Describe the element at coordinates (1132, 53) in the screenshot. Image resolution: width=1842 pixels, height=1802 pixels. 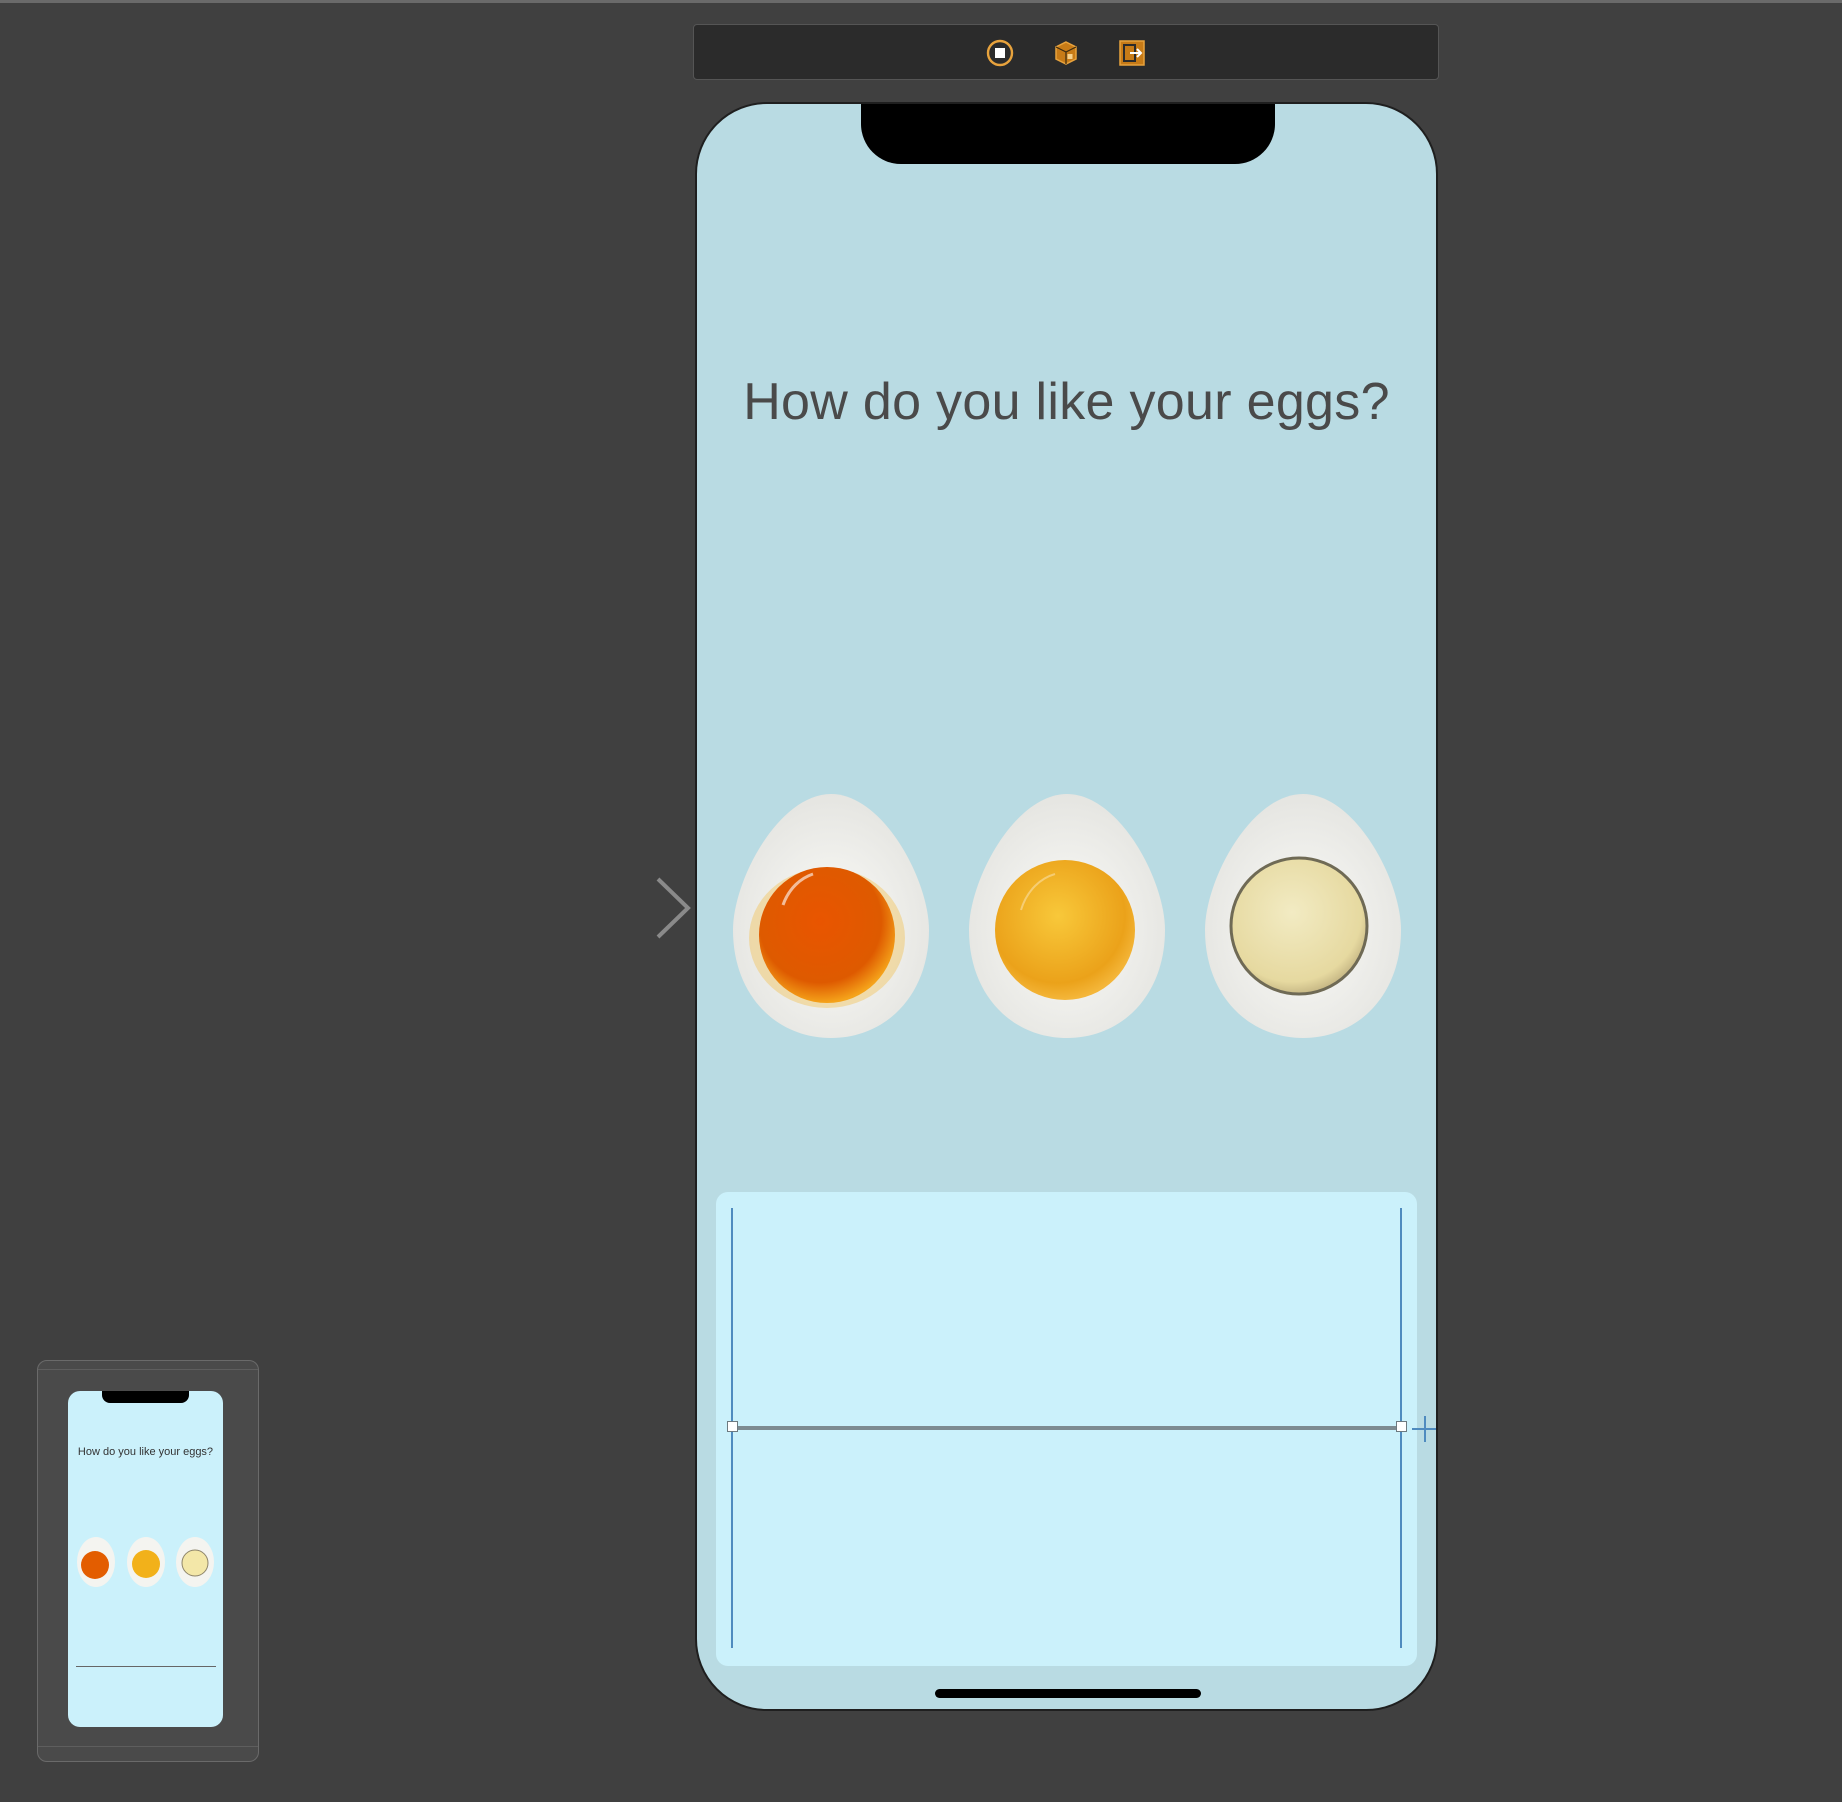
I see `exit-icon` at that location.